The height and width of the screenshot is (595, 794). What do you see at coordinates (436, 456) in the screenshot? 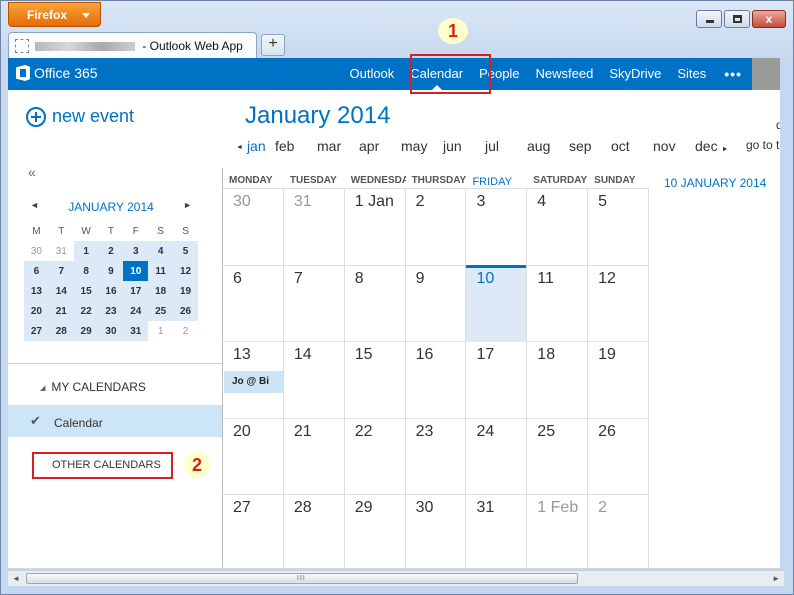
I see `day-cell: 23` at bounding box center [436, 456].